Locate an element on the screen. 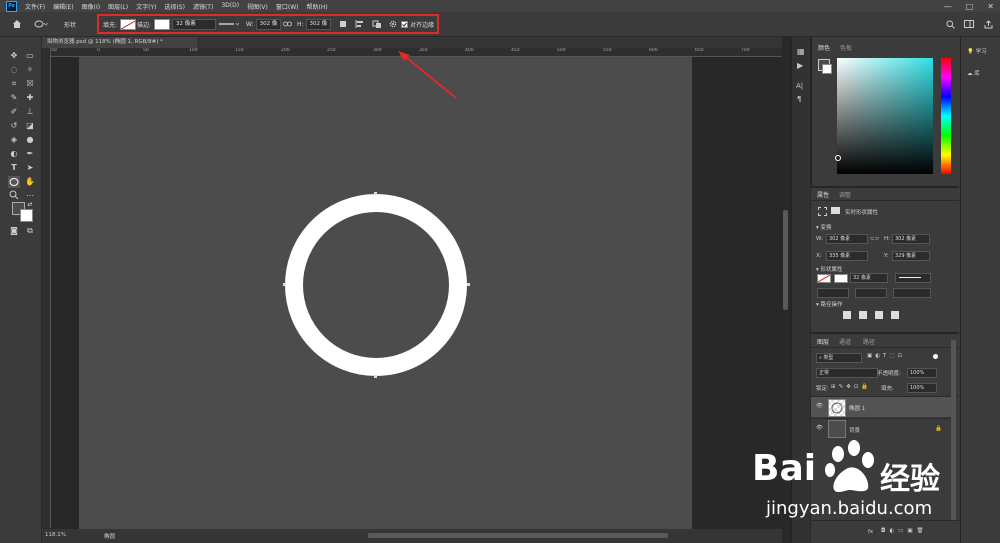 The width and height of the screenshot is (1000, 543). stroke-align-select is located at coordinates (833, 293).